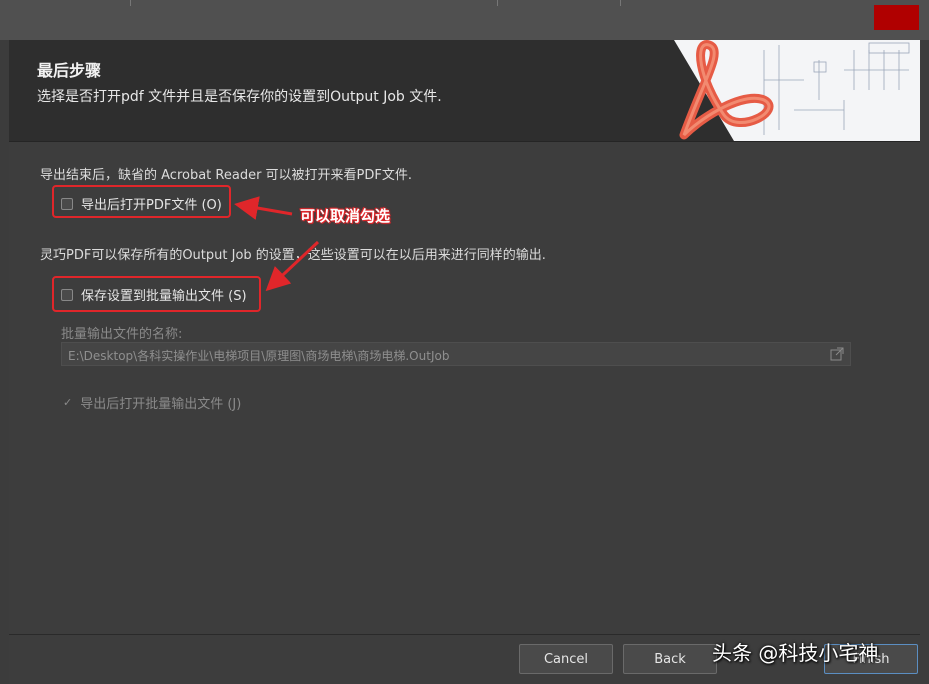 The width and height of the screenshot is (929, 684). What do you see at coordinates (67, 402) in the screenshot?
I see `check-icon: ✓` at bounding box center [67, 402].